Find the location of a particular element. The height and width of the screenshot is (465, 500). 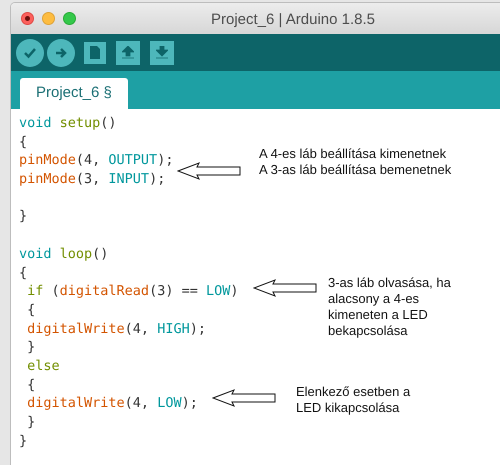

code-line: if (digitalRead(3) == LOW) is located at coordinates (132, 291).